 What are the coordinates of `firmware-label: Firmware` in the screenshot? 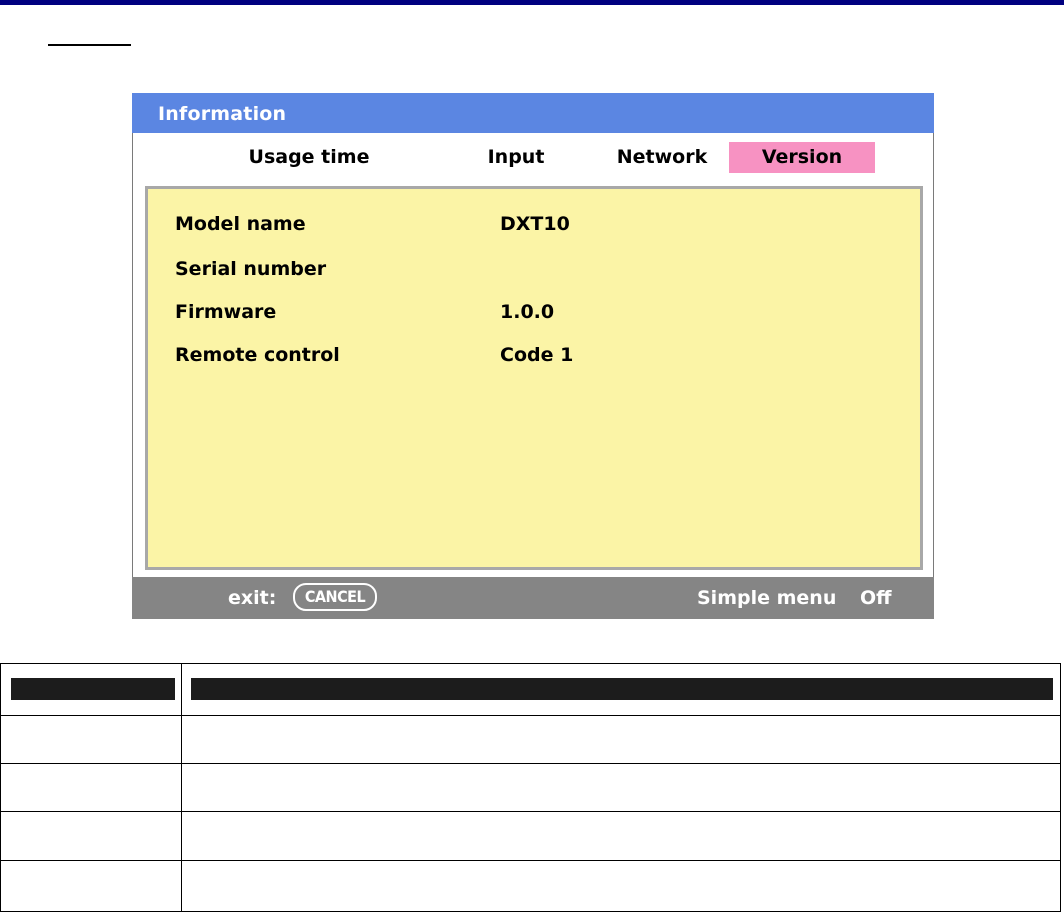 It's located at (226, 312).